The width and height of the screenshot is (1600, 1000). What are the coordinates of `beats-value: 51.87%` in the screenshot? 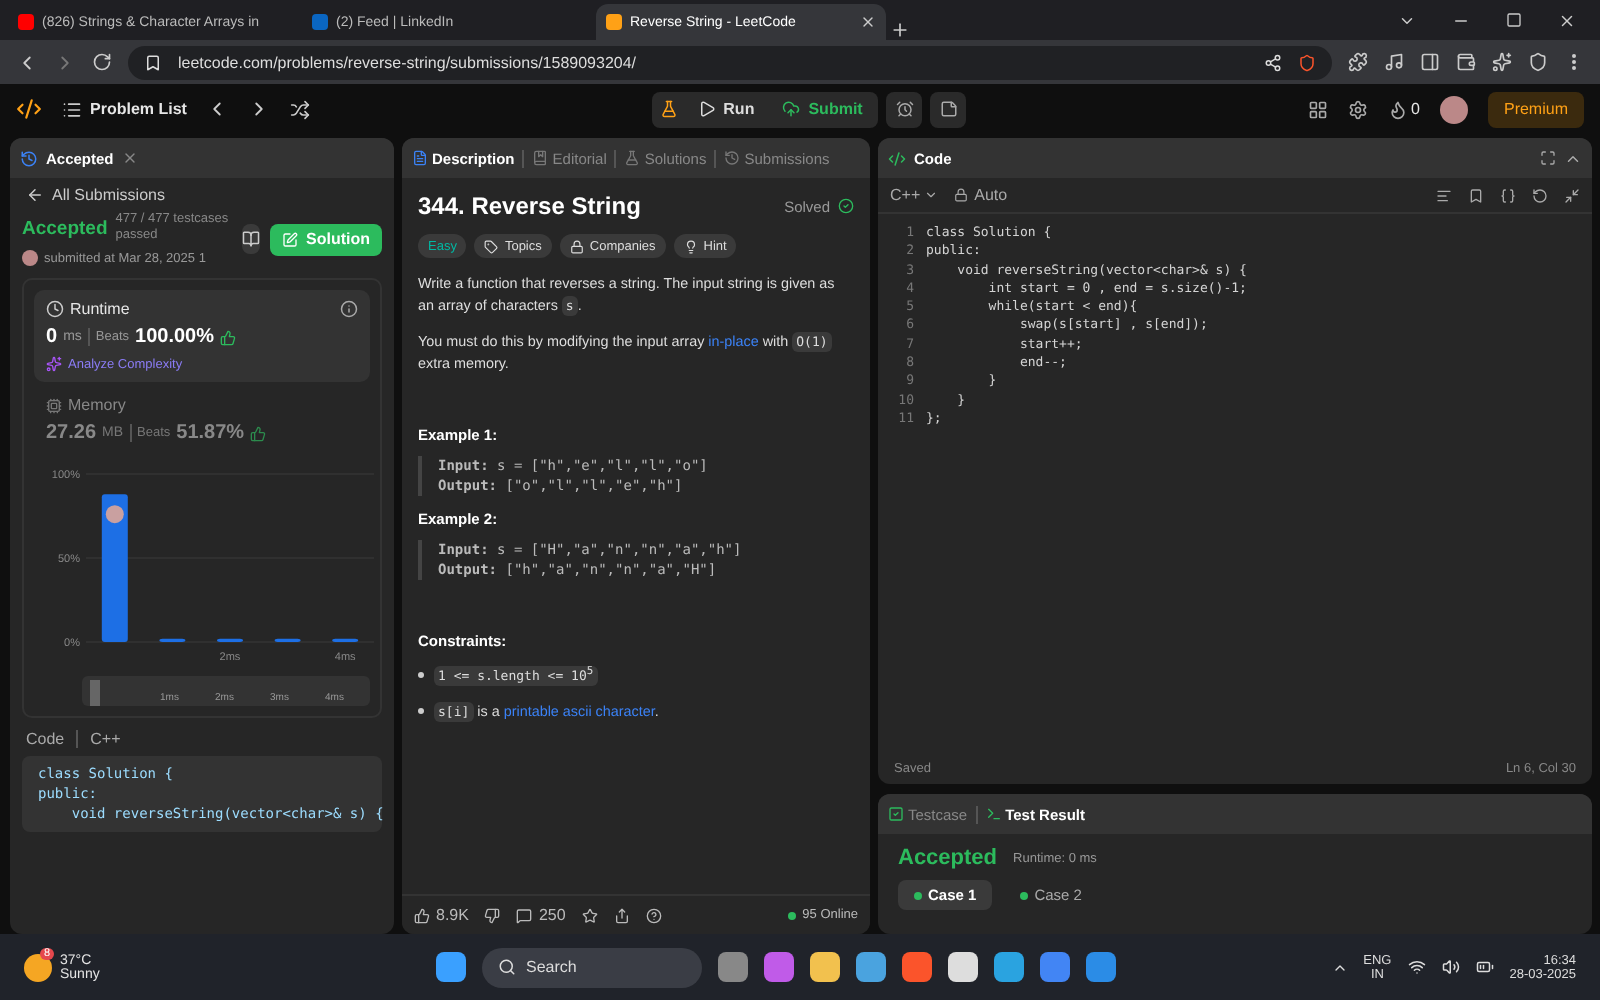 It's located at (210, 433).